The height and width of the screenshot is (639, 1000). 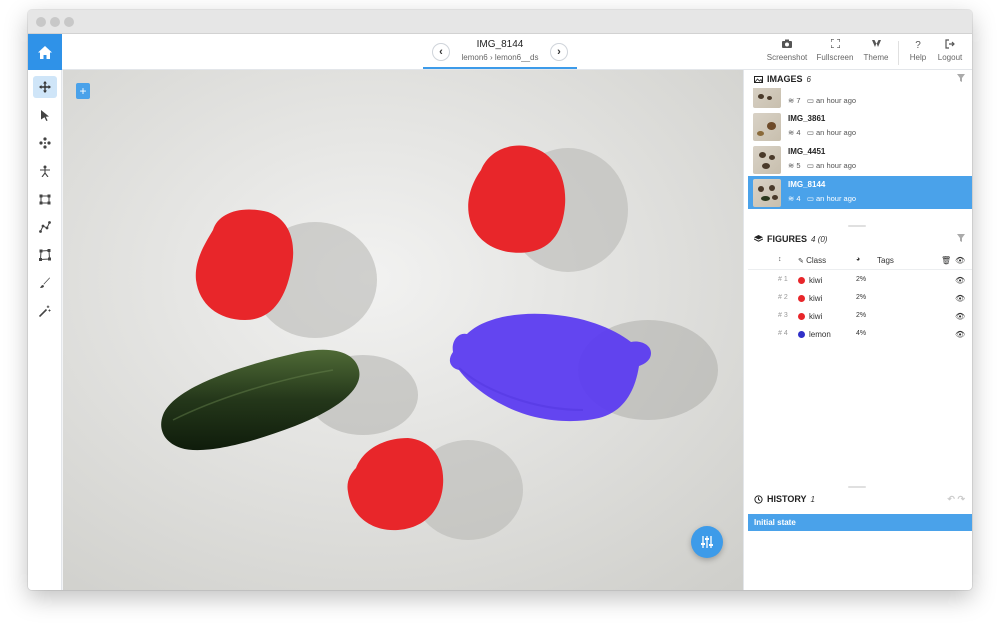 I want to click on image-list-item: IMG_3861 ≋ 4 ▭ an hour ago, so click(x=860, y=126).